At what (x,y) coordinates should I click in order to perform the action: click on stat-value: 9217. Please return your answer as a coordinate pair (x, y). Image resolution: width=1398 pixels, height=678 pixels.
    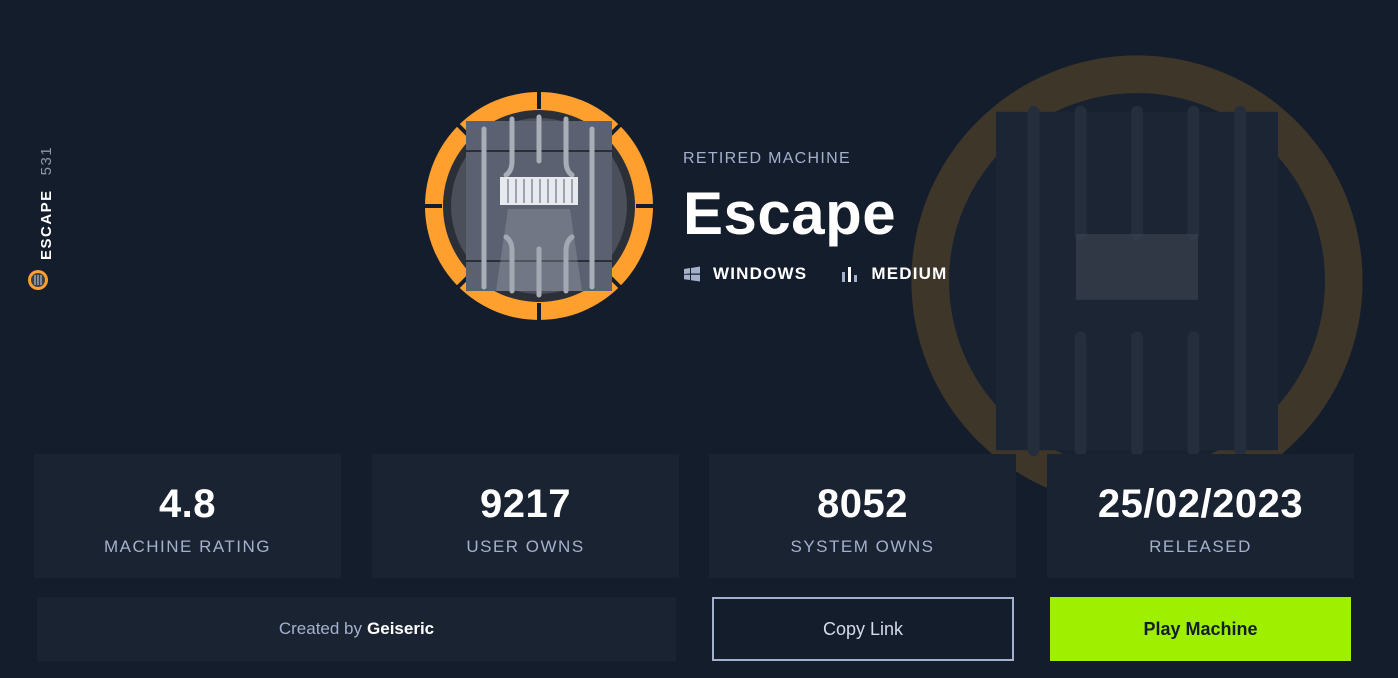
    Looking at the image, I should click on (525, 504).